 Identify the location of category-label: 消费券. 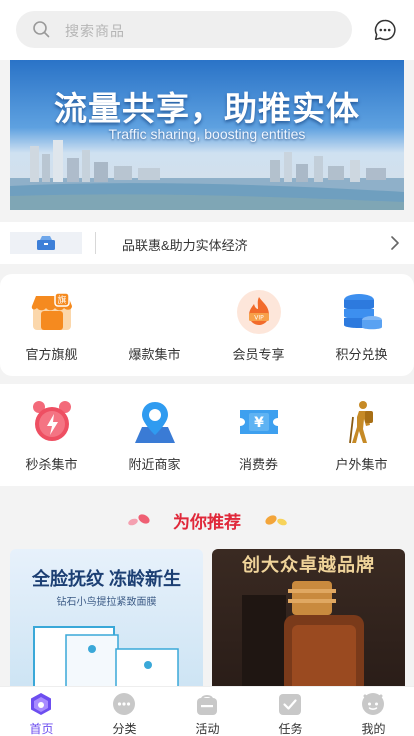
(258, 464).